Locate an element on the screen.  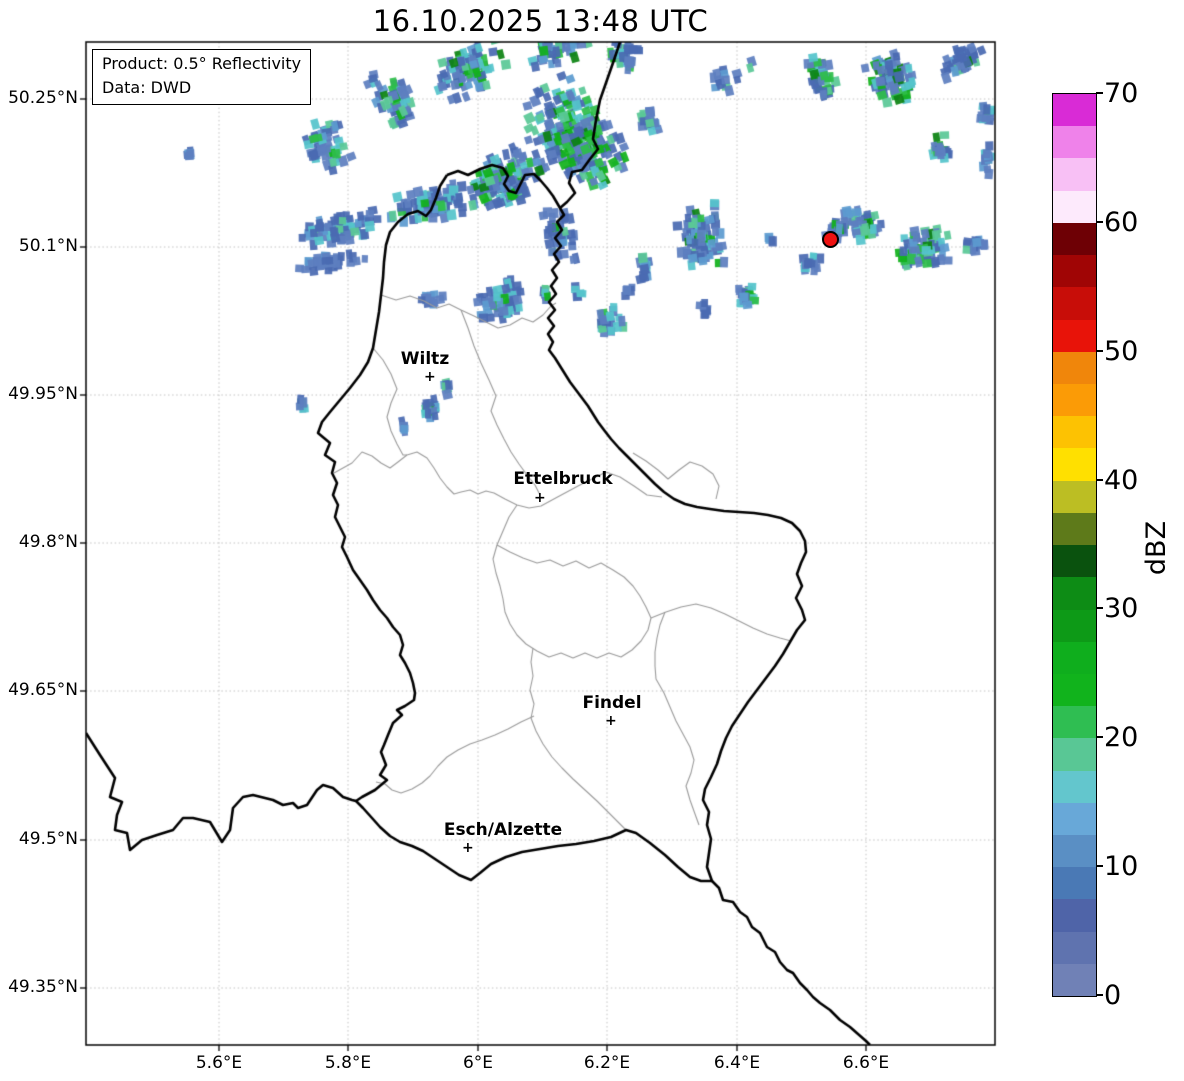
lat-tick-label: 50.1°N is located at coordinates (48, 246).